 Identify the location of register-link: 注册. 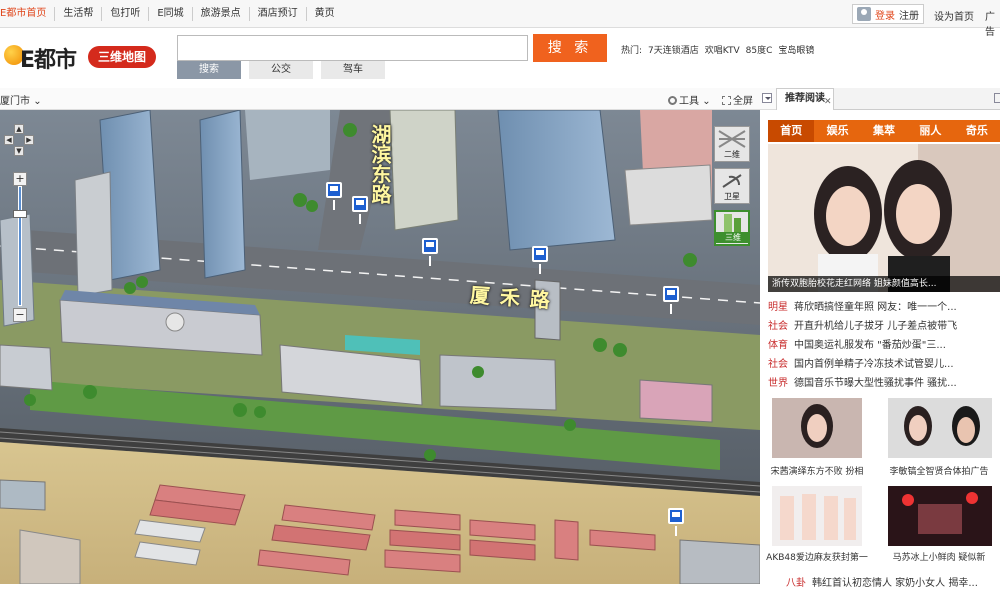
(909, 14).